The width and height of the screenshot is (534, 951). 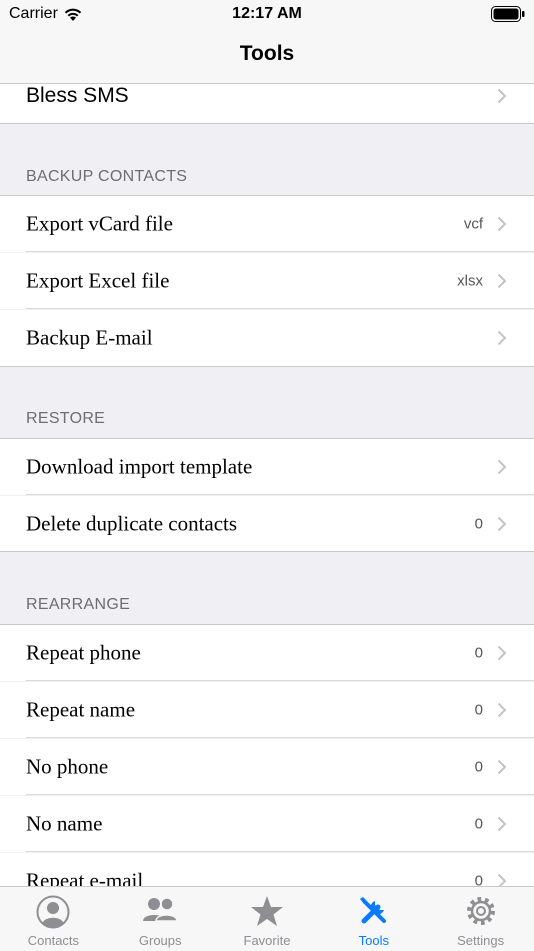 What do you see at coordinates (267, 338) in the screenshot?
I see `backup-email-row: Backup E-mail` at bounding box center [267, 338].